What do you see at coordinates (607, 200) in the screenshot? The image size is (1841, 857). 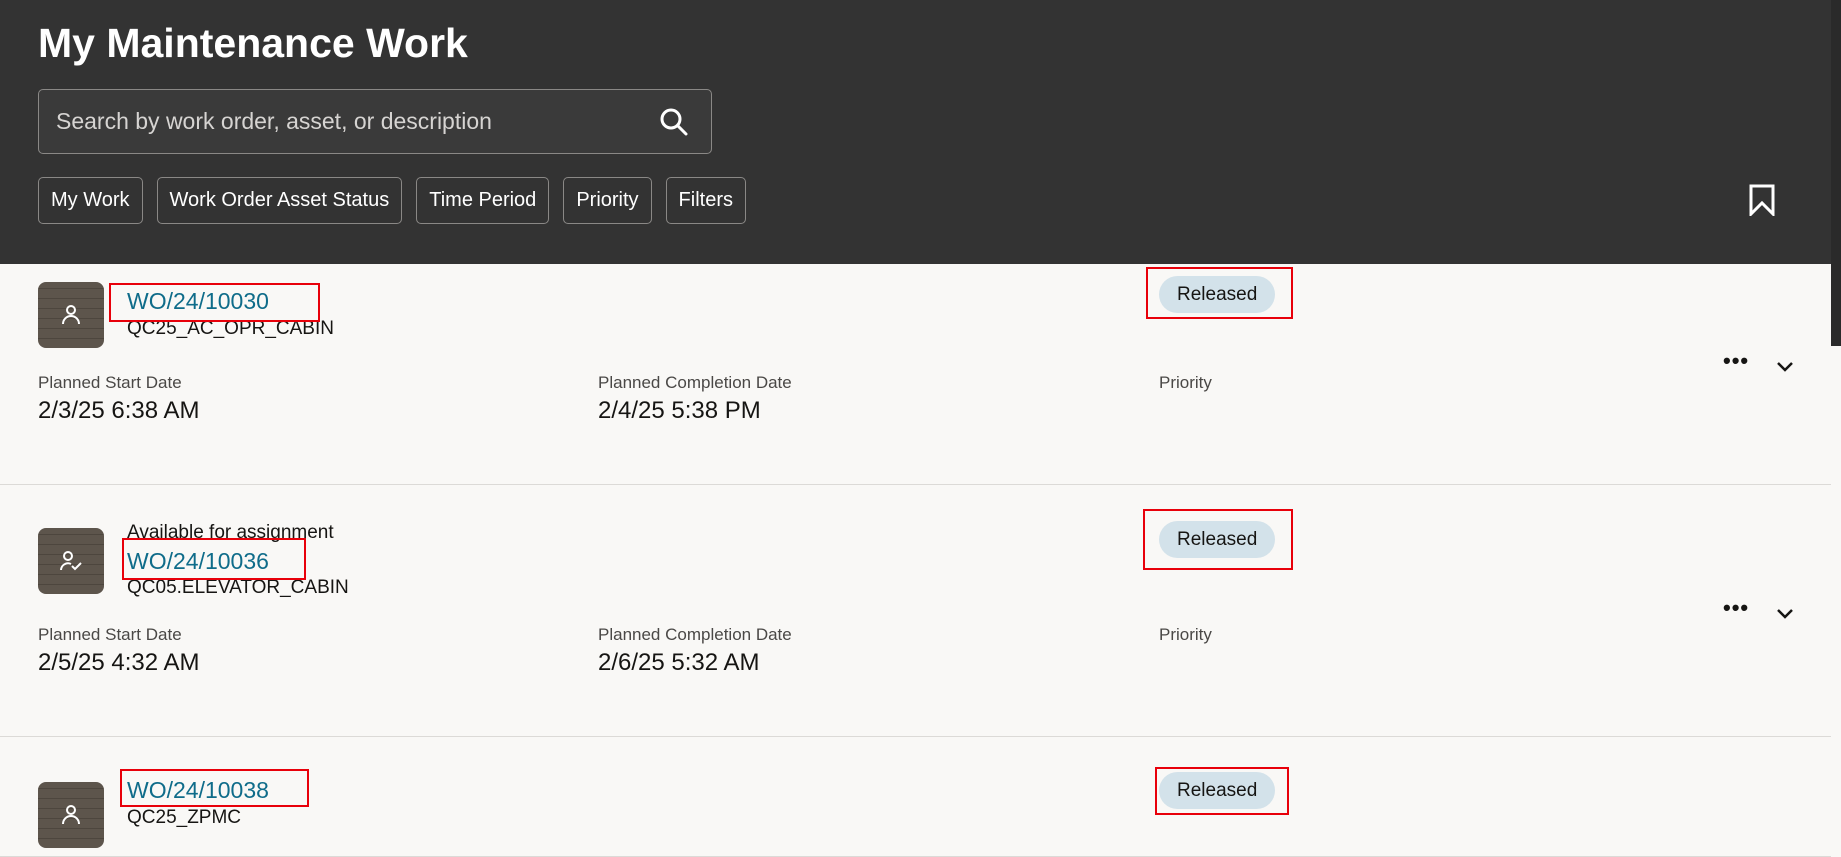 I see `chip-priority: Priority` at bounding box center [607, 200].